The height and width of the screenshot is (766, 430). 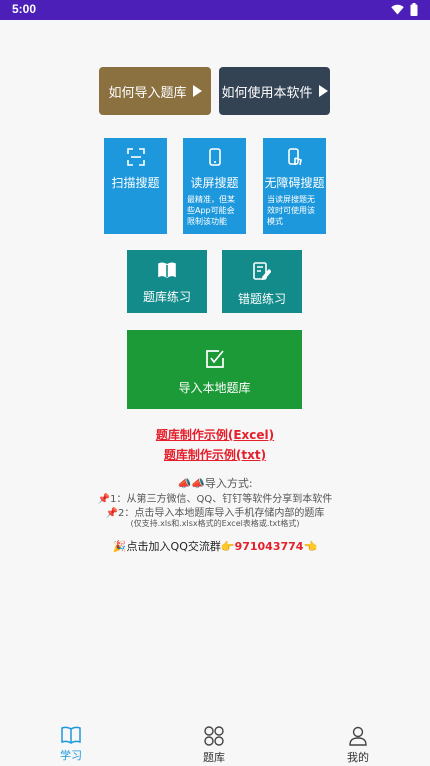 I want to click on import-local-bank-title: 导入本地题库, so click(x=214, y=388).